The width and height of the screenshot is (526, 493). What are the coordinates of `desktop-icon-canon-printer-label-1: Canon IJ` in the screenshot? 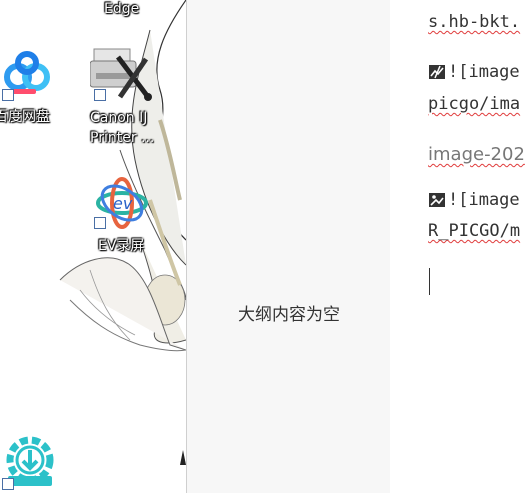 It's located at (118, 118).